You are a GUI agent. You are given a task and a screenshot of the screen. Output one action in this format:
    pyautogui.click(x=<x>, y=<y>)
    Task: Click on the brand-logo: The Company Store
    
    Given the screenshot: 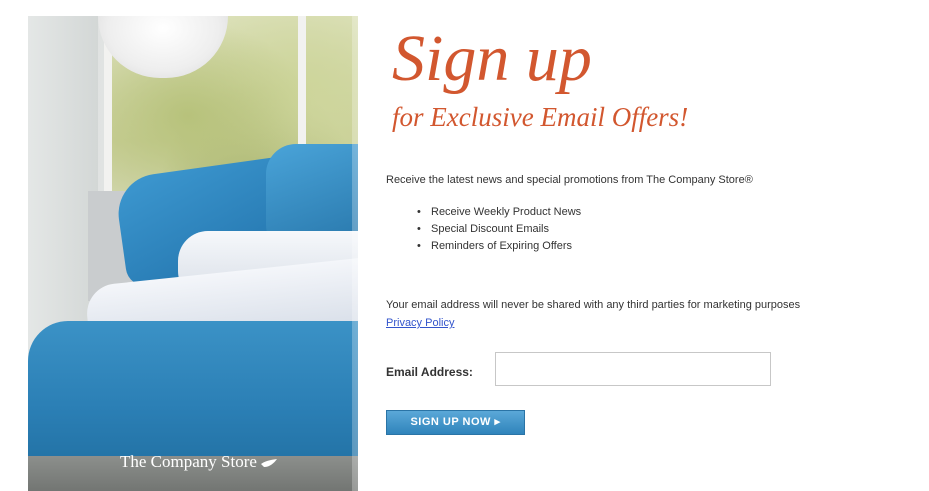 What is the action you would take?
    pyautogui.click(x=199, y=462)
    